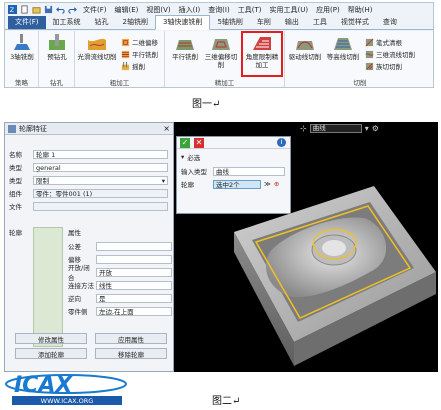 The height and width of the screenshot is (410, 441). What do you see at coordinates (134, 246) in the screenshot?
I see `tolerance-input` at bounding box center [134, 246].